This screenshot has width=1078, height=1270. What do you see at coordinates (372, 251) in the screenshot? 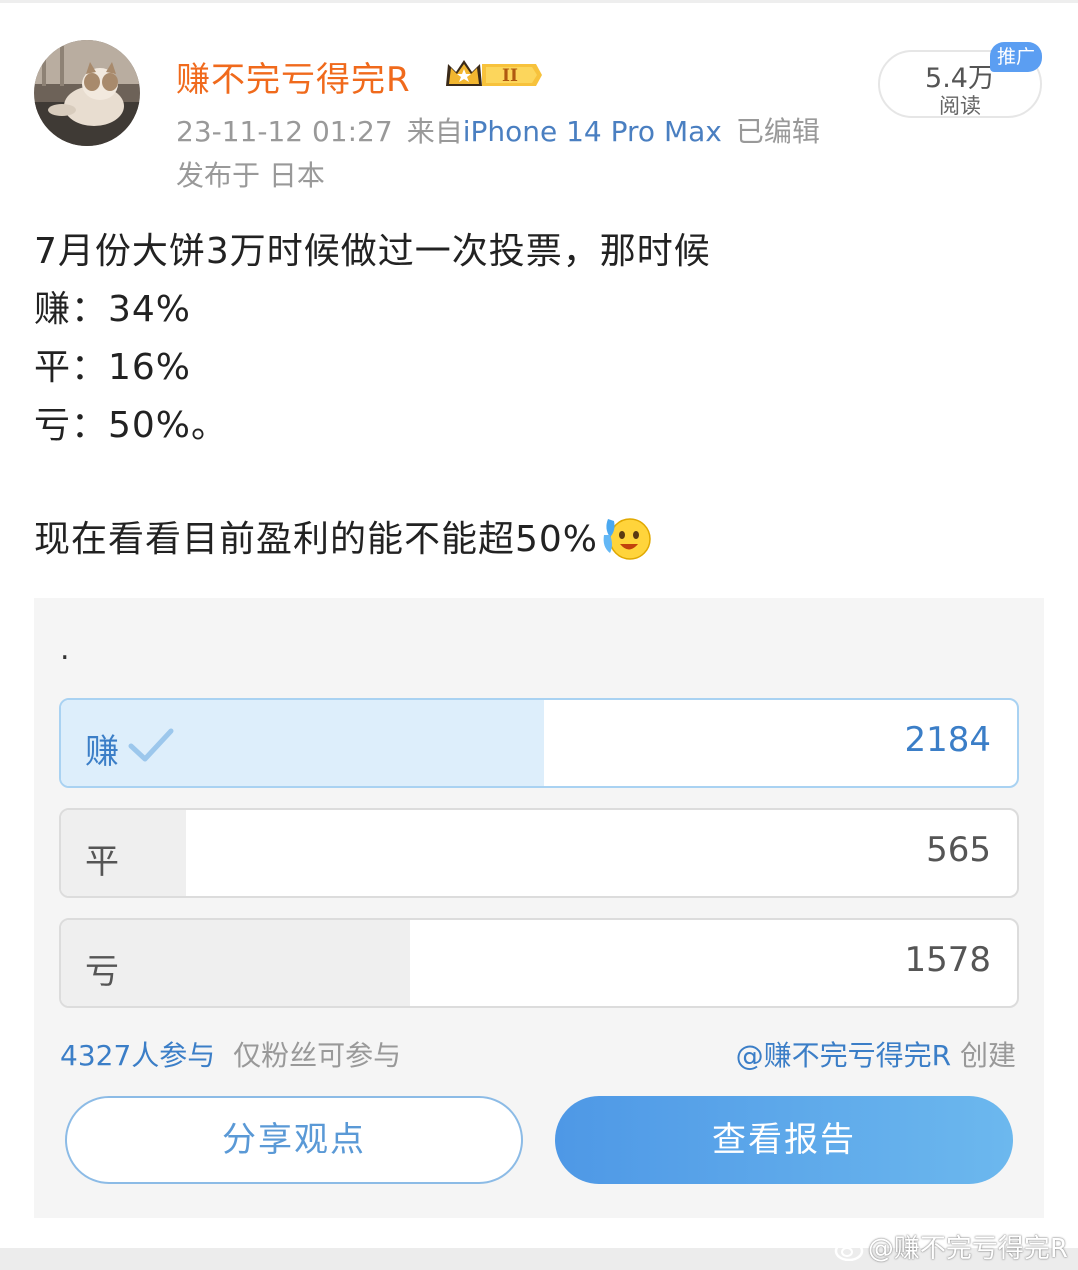
I see `post-text-line: 7月份大饼3万时候做过一次投票，那时候` at bounding box center [372, 251].